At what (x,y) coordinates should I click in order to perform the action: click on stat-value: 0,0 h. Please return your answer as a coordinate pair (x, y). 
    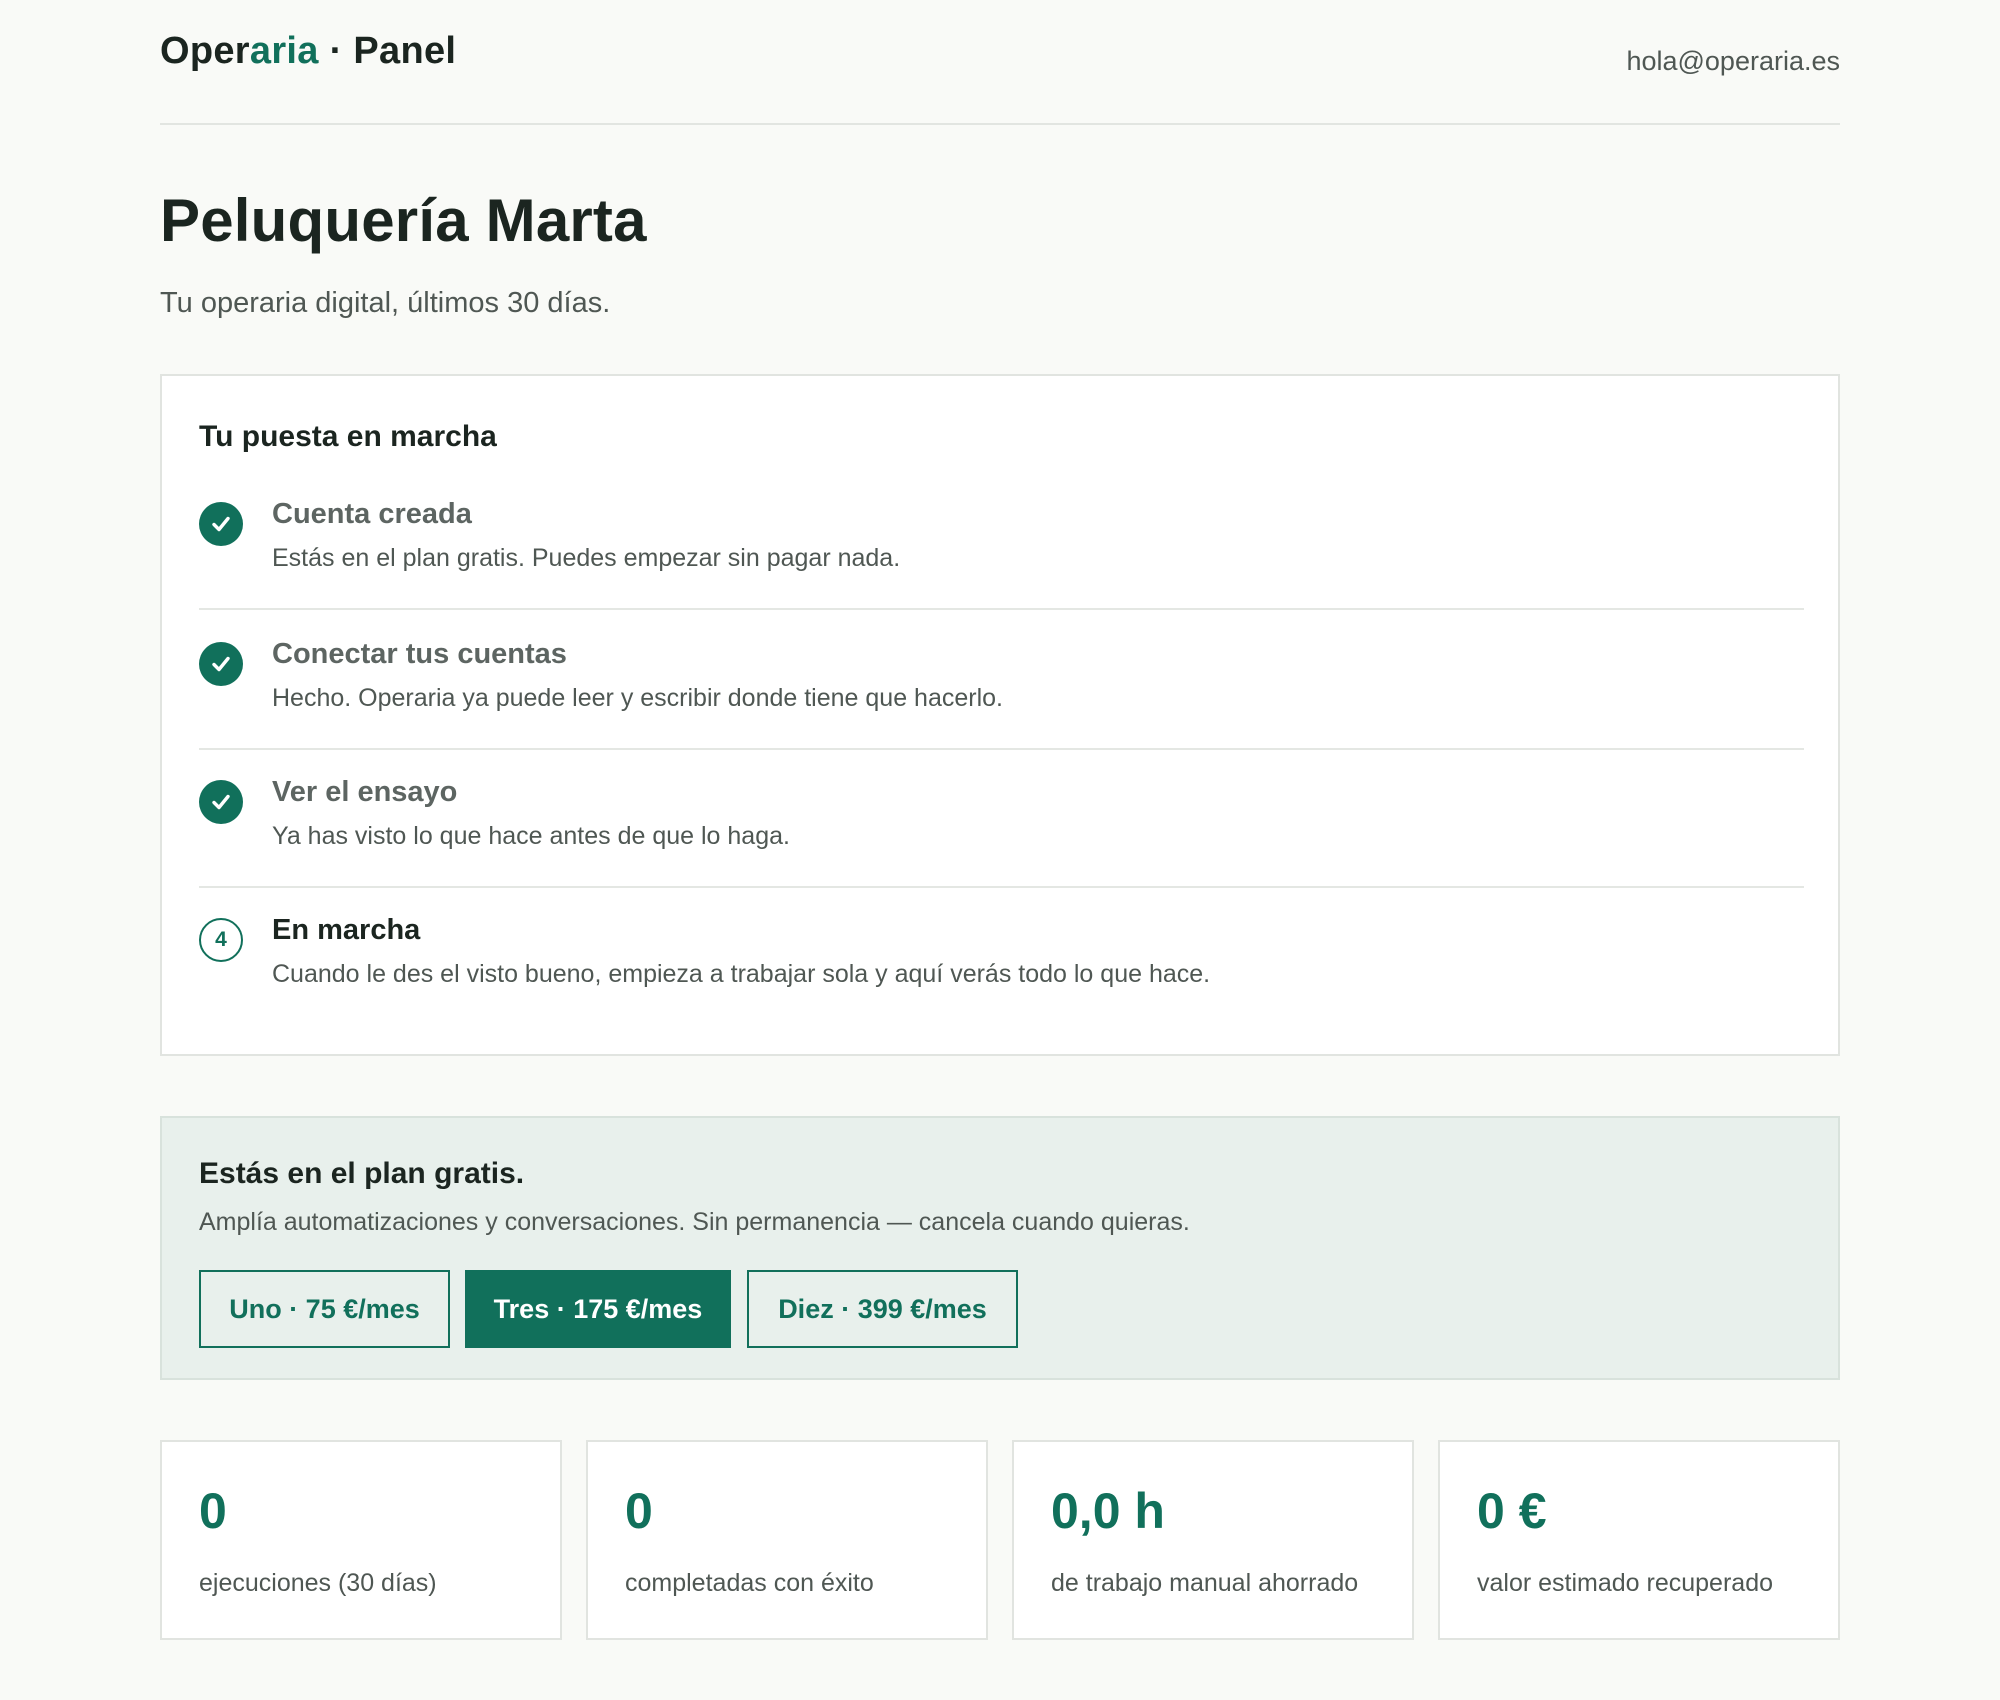
    Looking at the image, I should click on (1108, 1511).